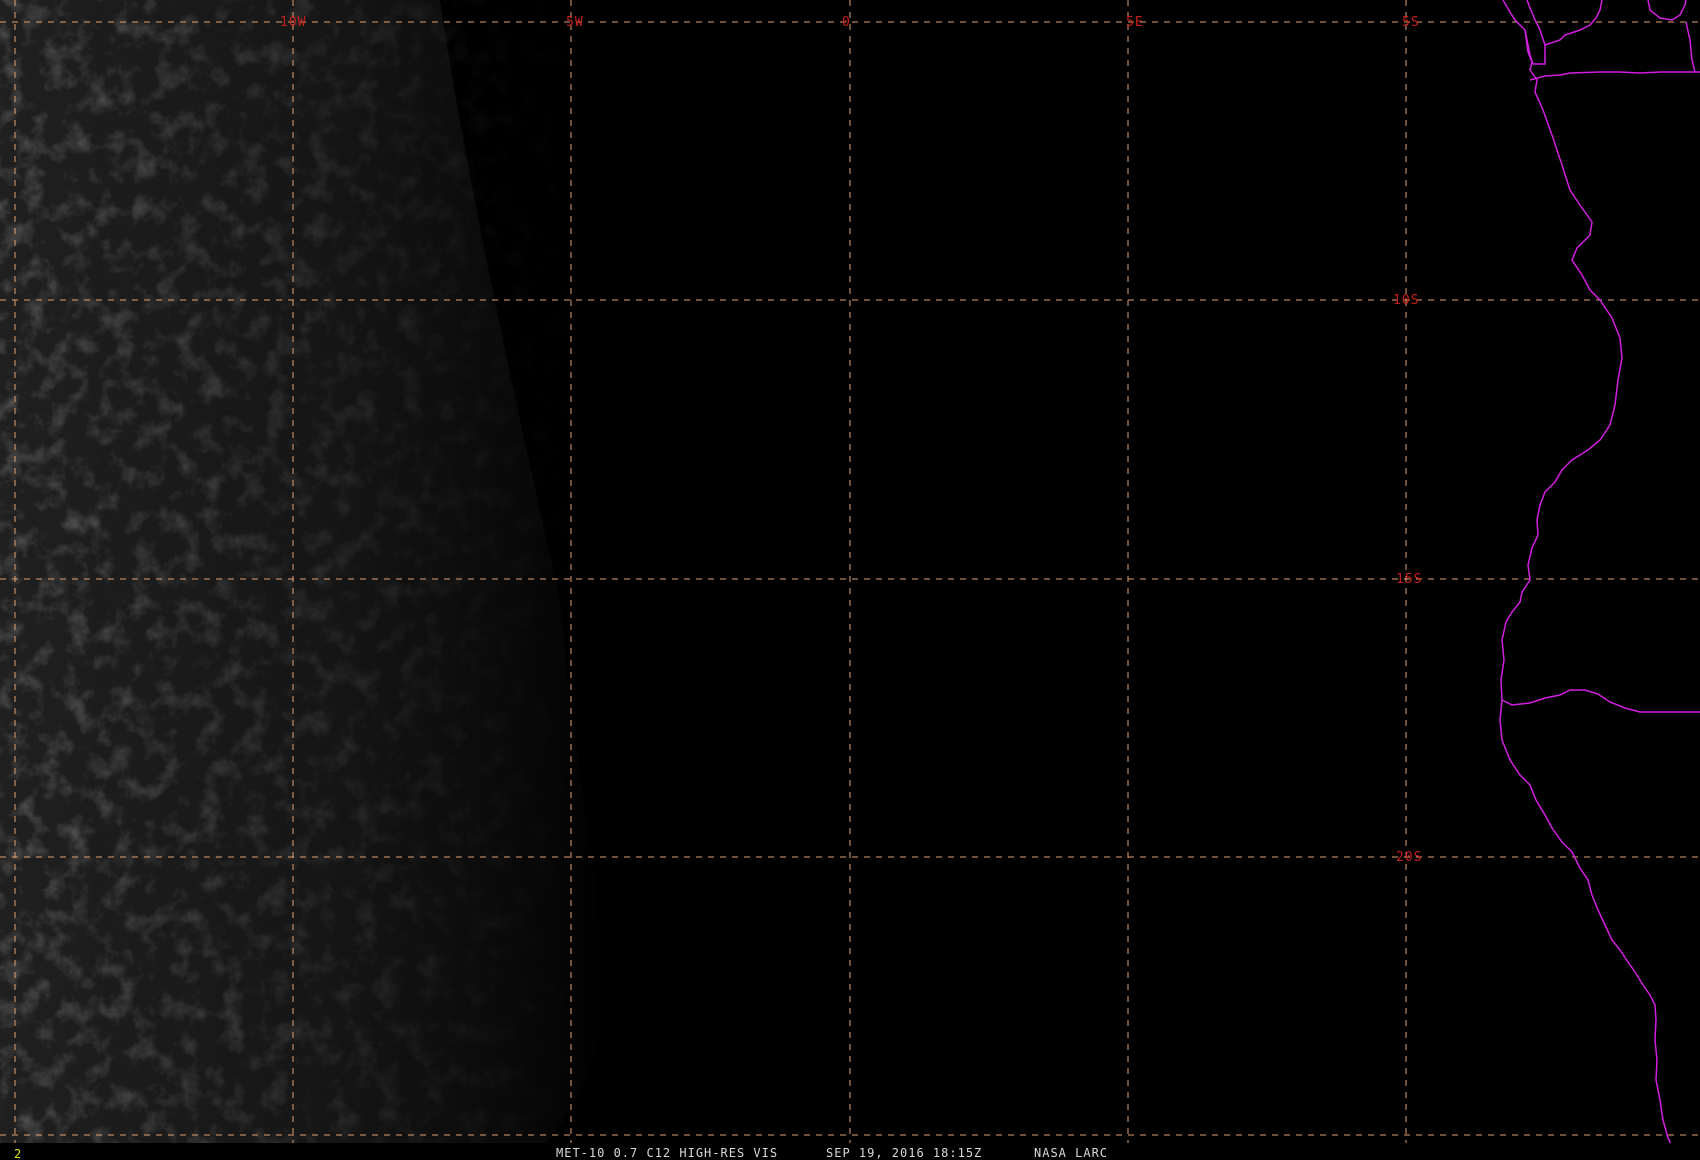 This screenshot has height=1160, width=1700. What do you see at coordinates (846, 22) in the screenshot?
I see `longitude-label: 0` at bounding box center [846, 22].